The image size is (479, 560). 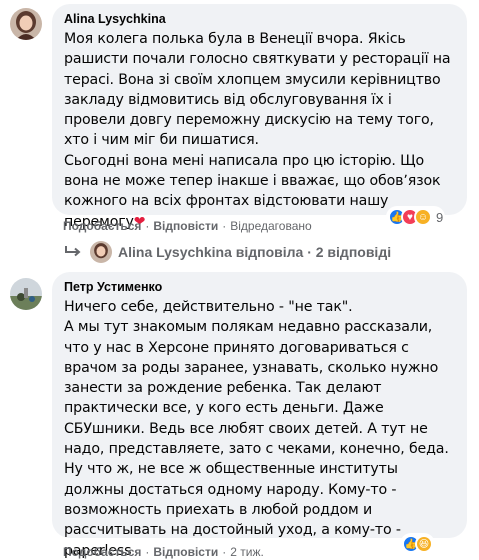 I want to click on avatar-petr, so click(x=26, y=294).